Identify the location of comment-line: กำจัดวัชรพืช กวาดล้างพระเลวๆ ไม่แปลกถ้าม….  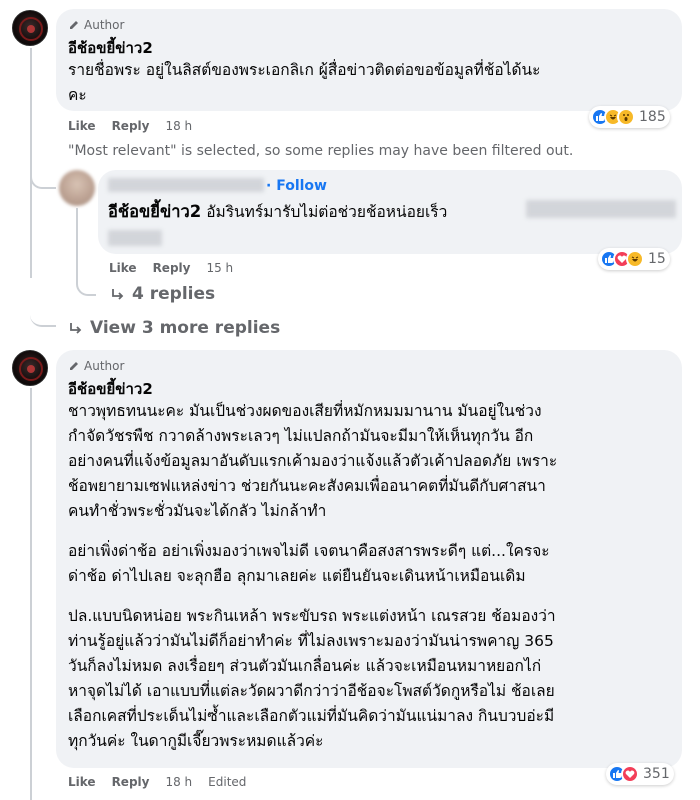
(301, 436).